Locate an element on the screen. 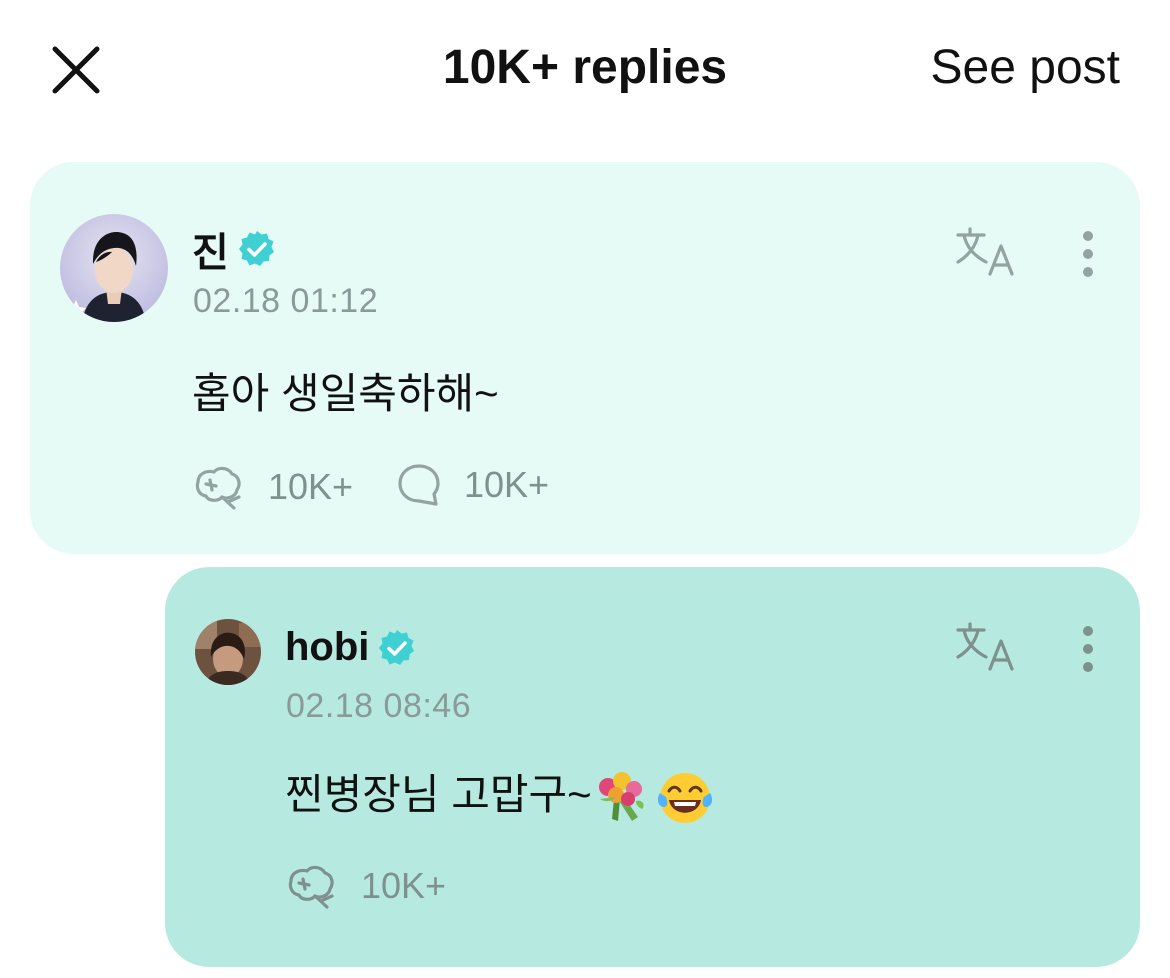 This screenshot has width=1170, height=978. comment-button: 10K+ is located at coordinates (472, 485).